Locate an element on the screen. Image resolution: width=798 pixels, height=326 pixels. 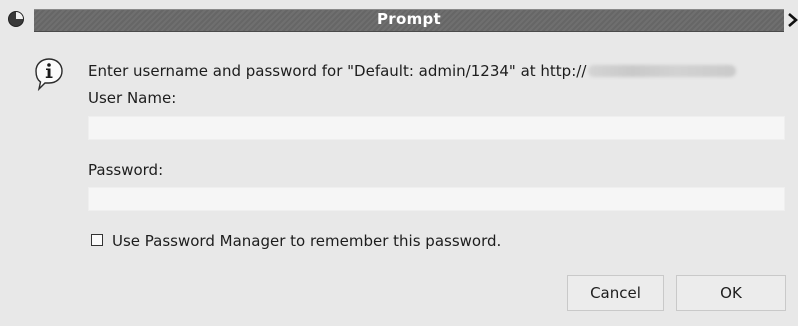
username-input is located at coordinates (436, 128).